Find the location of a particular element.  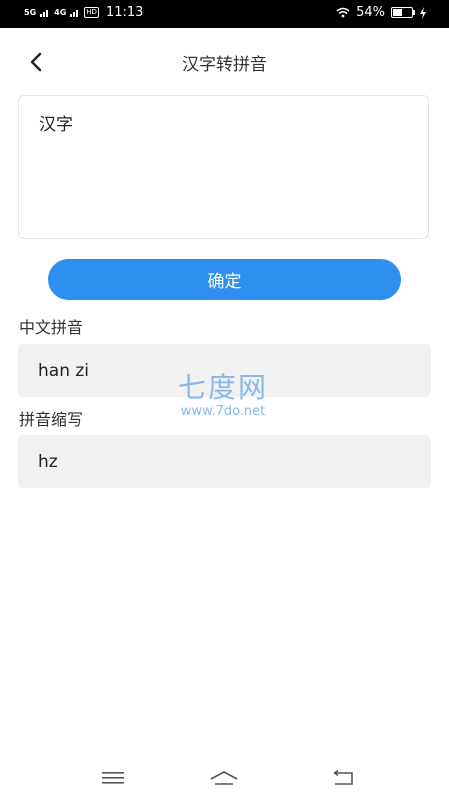

watermark-title: 七度网 is located at coordinates (222, 387).